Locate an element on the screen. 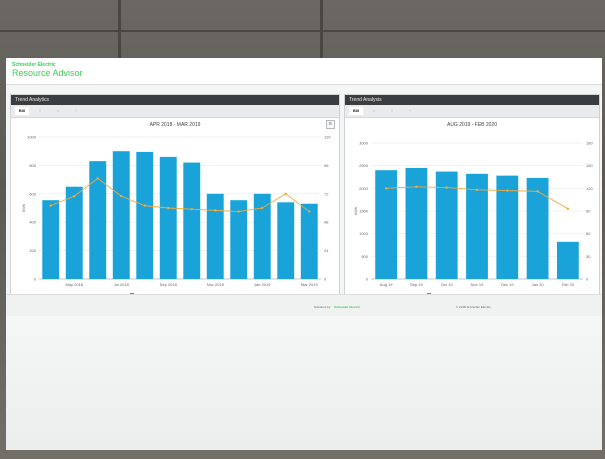  x-tick-label: Nov 19 is located at coordinates (477, 284).